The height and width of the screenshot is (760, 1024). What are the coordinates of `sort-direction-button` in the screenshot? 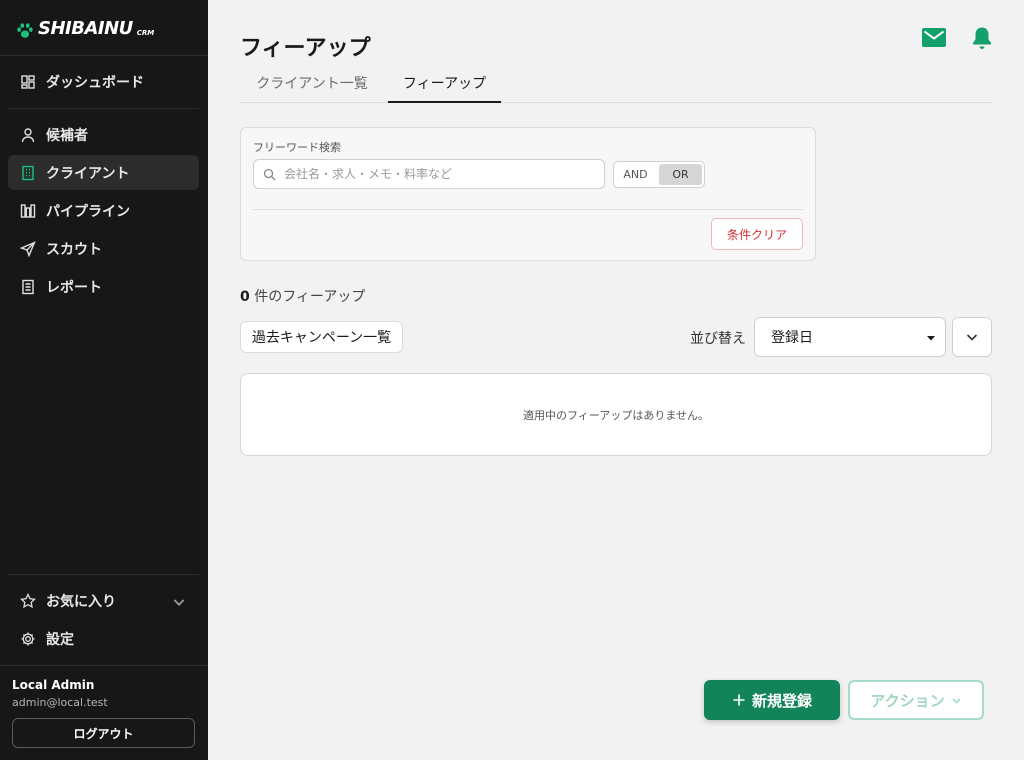 It's located at (972, 337).